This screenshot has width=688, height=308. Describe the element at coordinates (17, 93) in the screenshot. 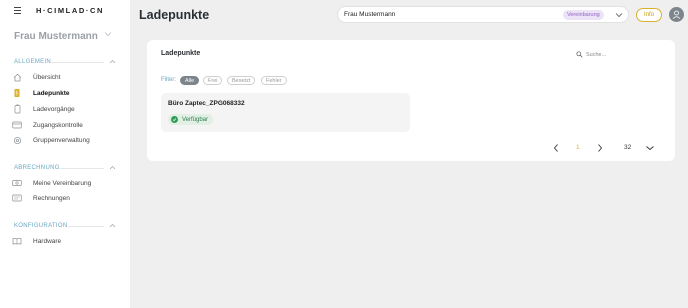

I see `charging-station-icon` at that location.